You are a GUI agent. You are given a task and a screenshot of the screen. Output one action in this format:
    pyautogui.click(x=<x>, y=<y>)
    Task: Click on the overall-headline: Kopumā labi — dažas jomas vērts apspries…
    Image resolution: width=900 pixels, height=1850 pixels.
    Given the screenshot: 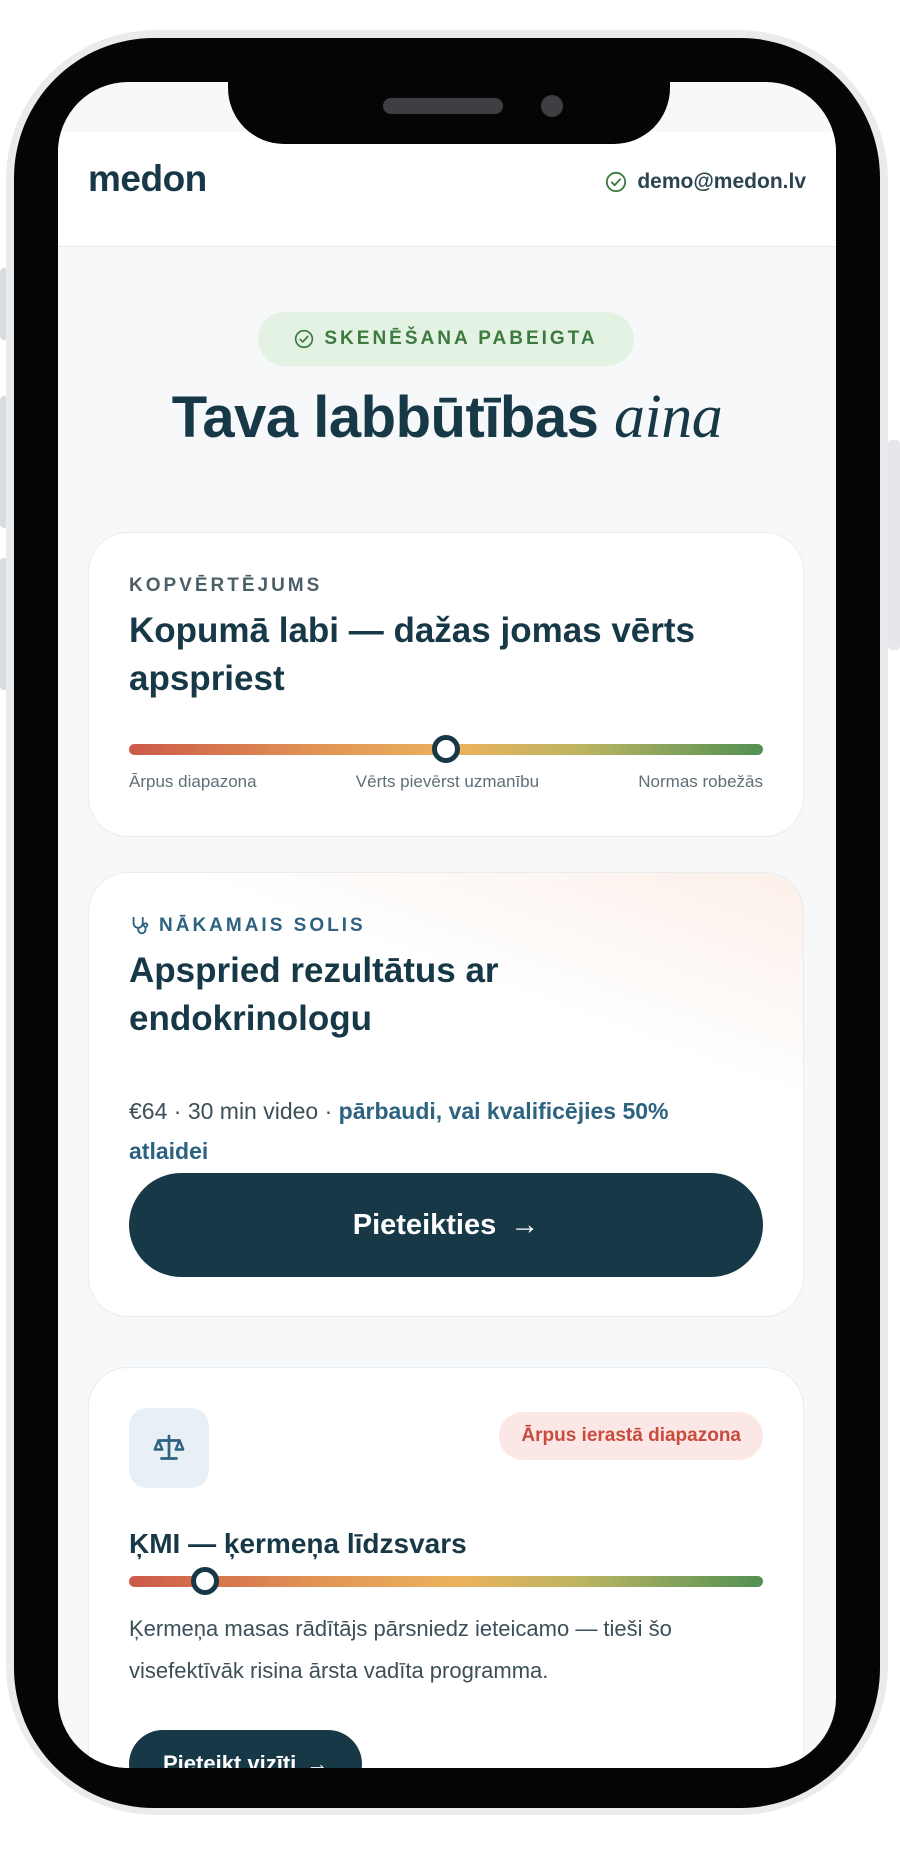 What is the action you would take?
    pyautogui.click(x=412, y=654)
    